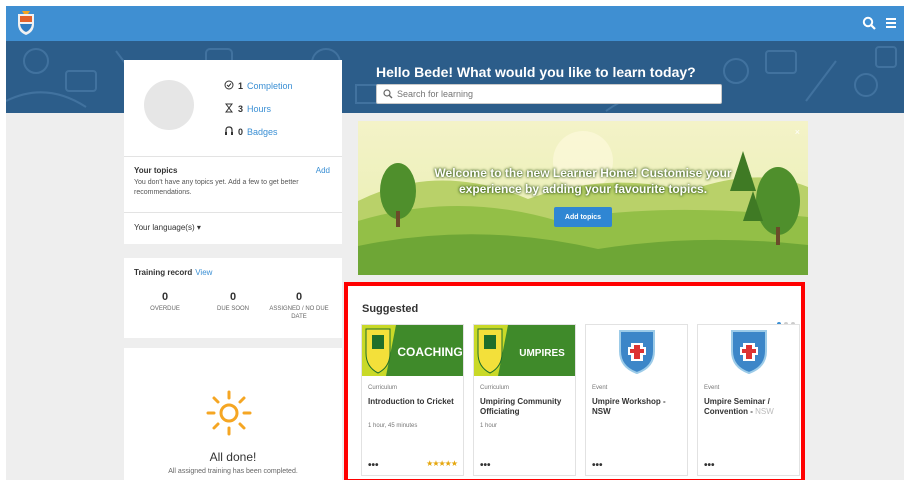 The width and height of the screenshot is (910, 484). What do you see at coordinates (489, 426) in the screenshot?
I see `course-duration: 1 hour` at bounding box center [489, 426].